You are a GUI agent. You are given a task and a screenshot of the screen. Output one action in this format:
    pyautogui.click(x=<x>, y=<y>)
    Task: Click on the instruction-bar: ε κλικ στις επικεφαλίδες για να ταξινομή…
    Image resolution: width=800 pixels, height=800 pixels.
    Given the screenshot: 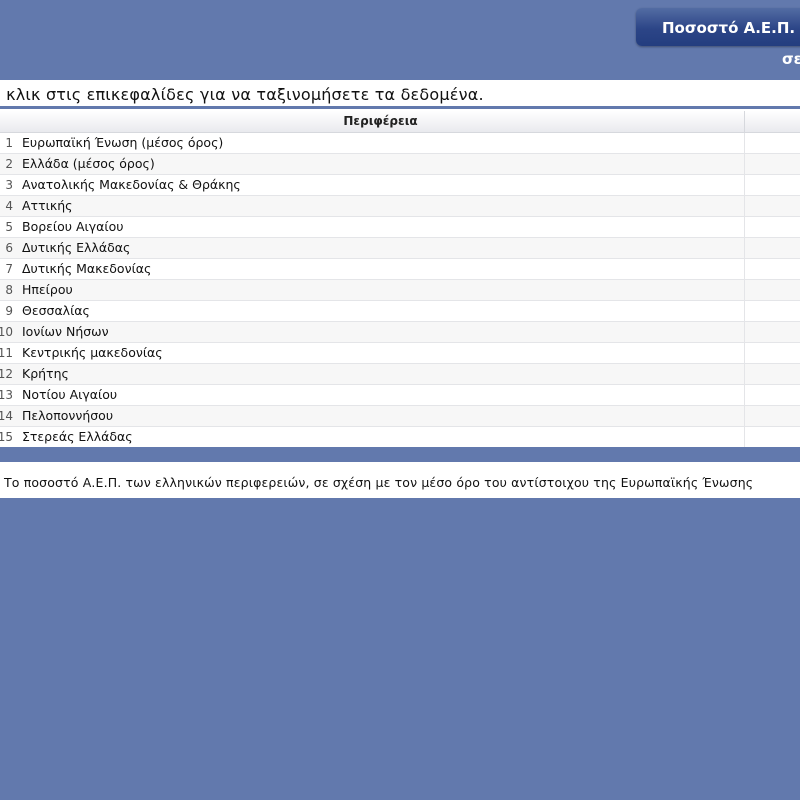 What is the action you would take?
    pyautogui.click(x=400, y=93)
    